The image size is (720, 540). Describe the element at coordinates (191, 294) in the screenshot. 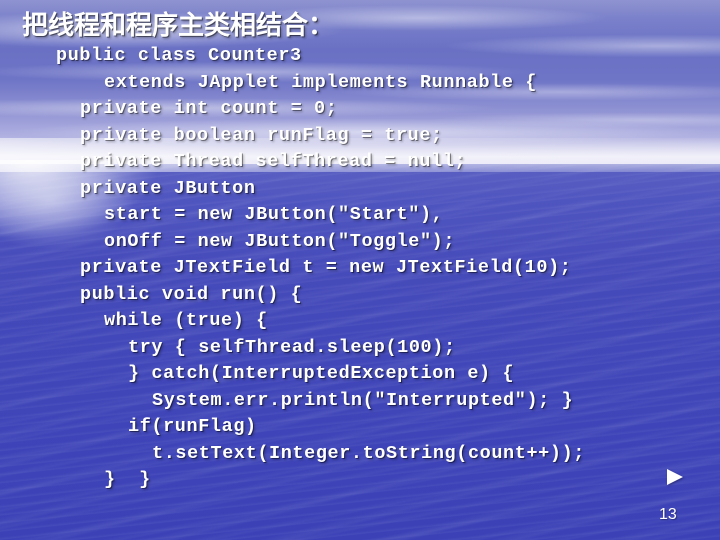

I see `code-line: public void run() {` at that location.